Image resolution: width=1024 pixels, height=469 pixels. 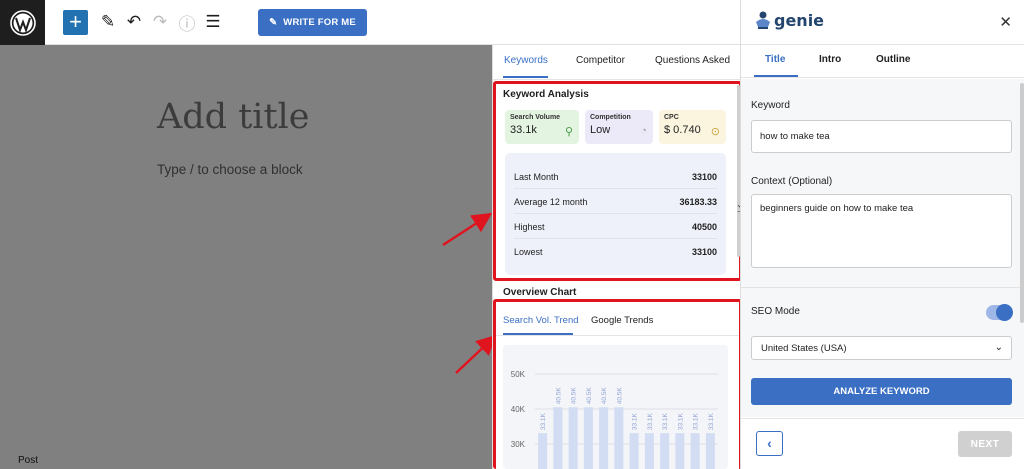 I want to click on research-tabs: Keywords Competitor Questions Asked, so click(x=616, y=62).